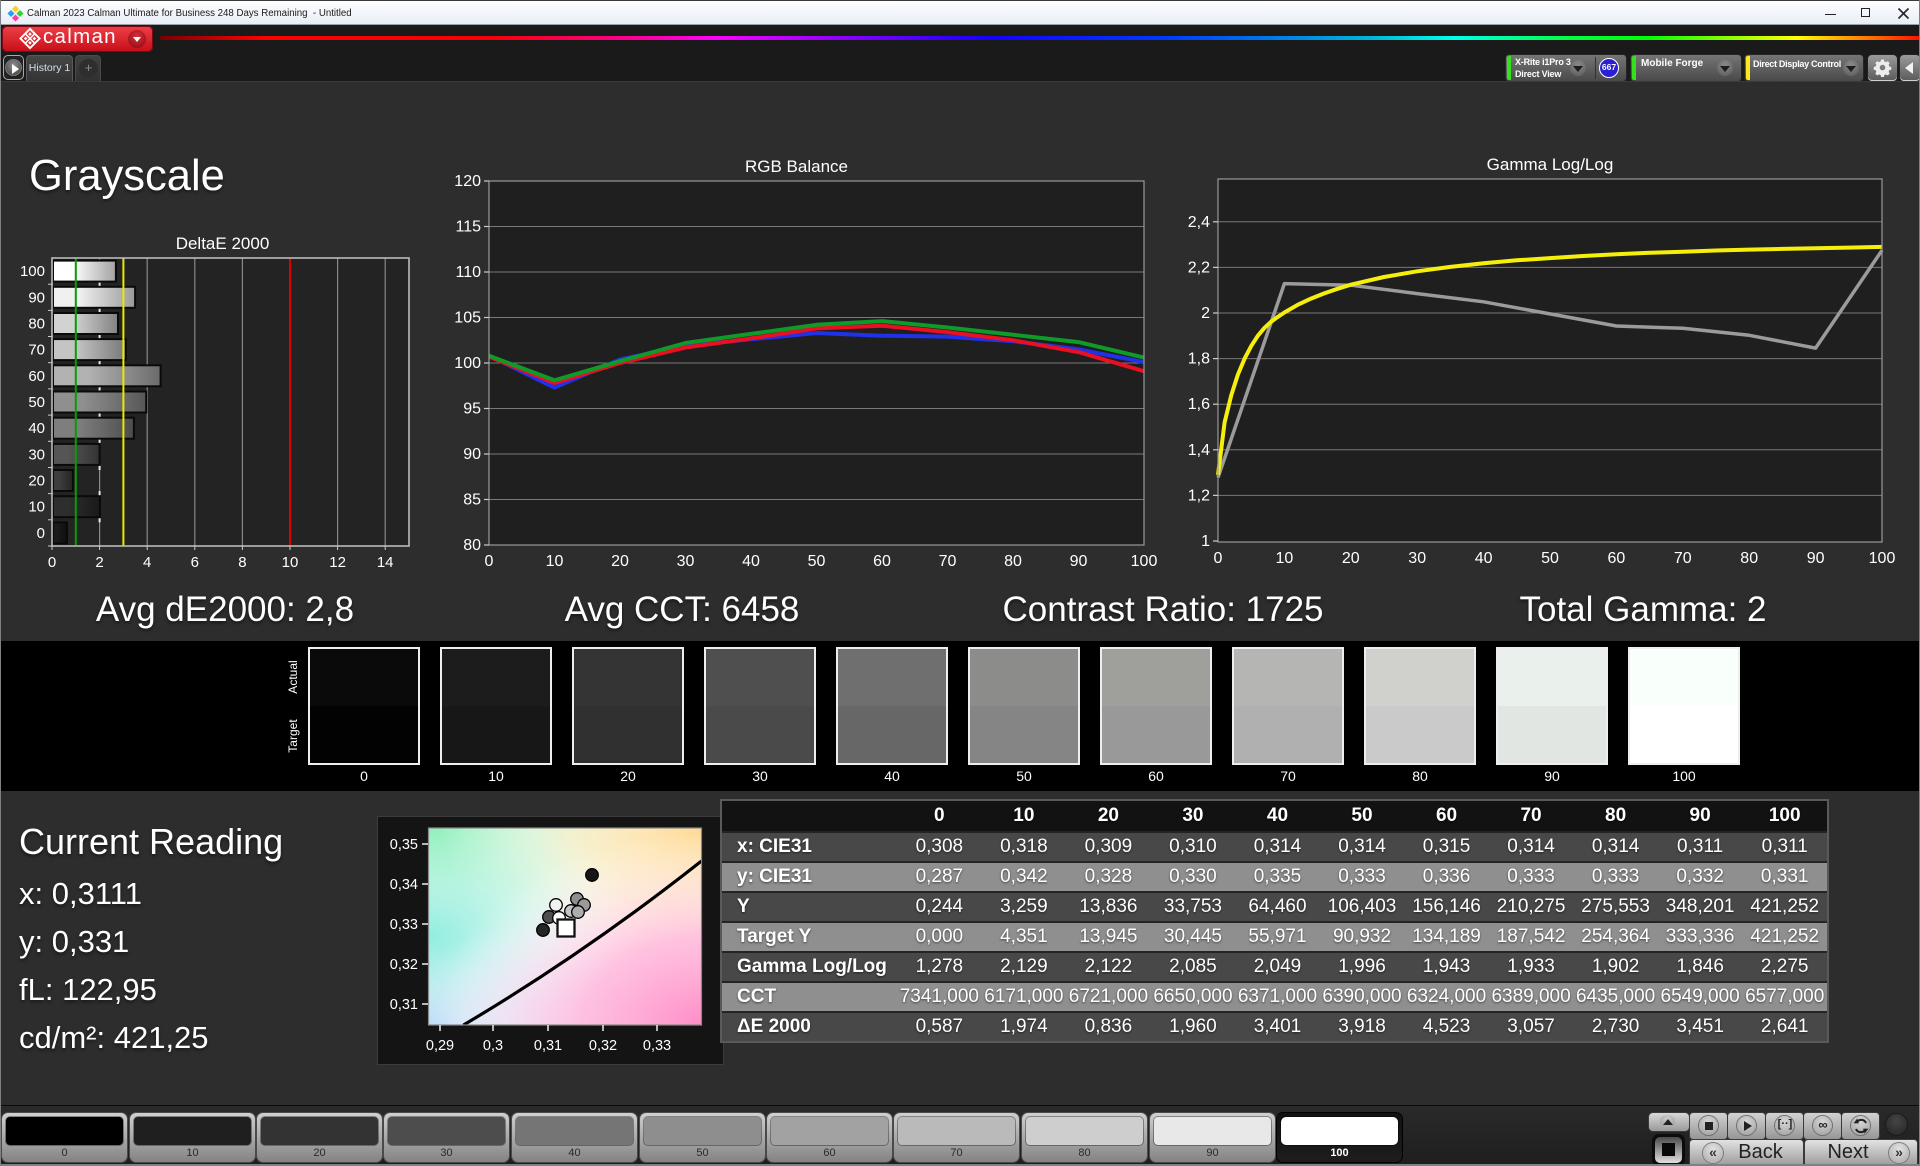  Describe the element at coordinates (223, 243) in the screenshot. I see `svg-text: DeltaE 2000` at that location.